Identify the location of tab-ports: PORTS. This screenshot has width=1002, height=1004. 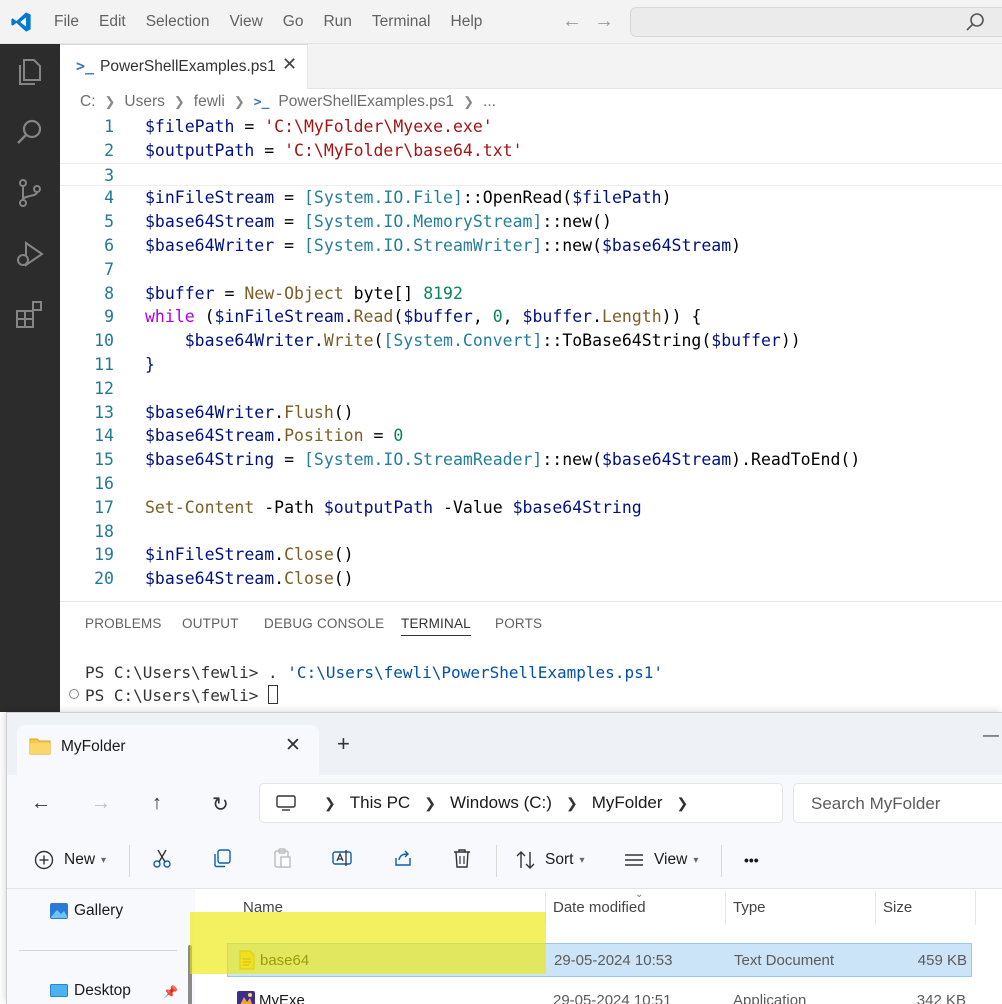
(518, 623).